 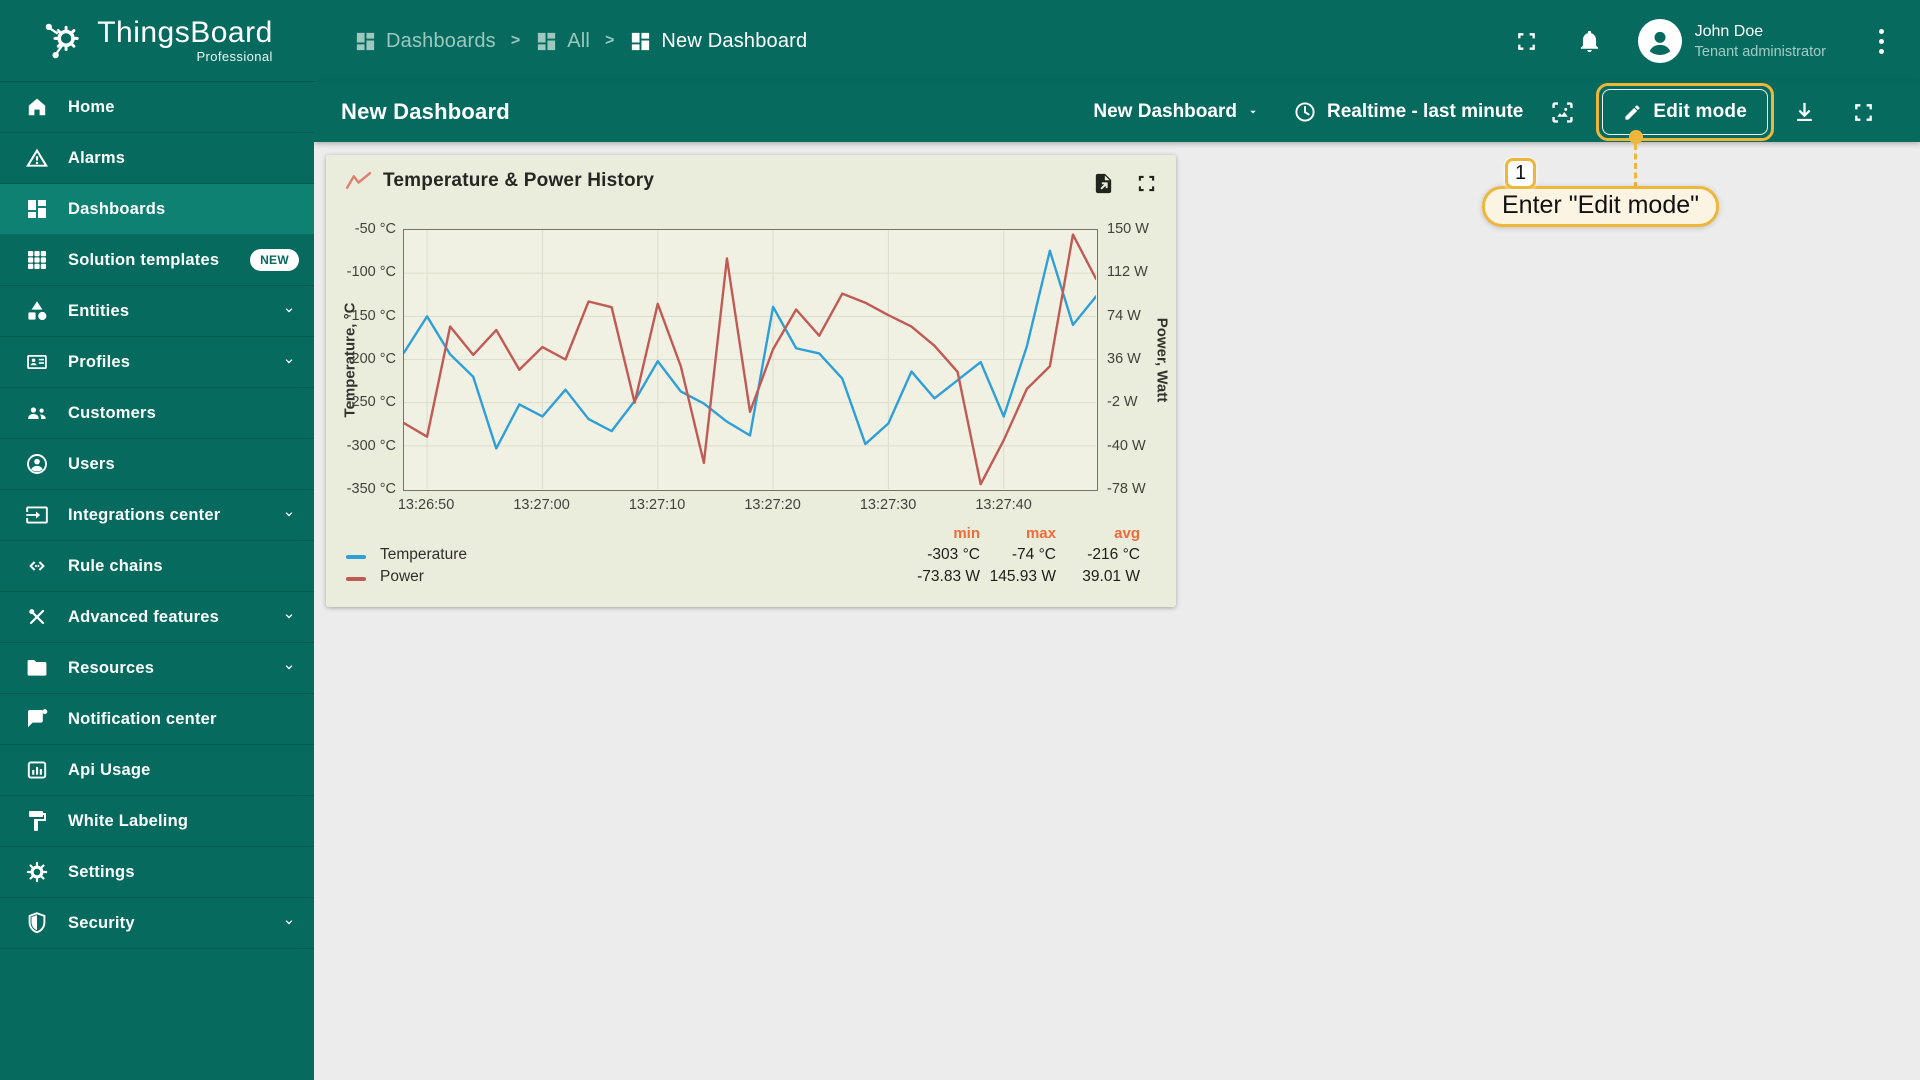 I want to click on new-badge: NEW, so click(x=274, y=260).